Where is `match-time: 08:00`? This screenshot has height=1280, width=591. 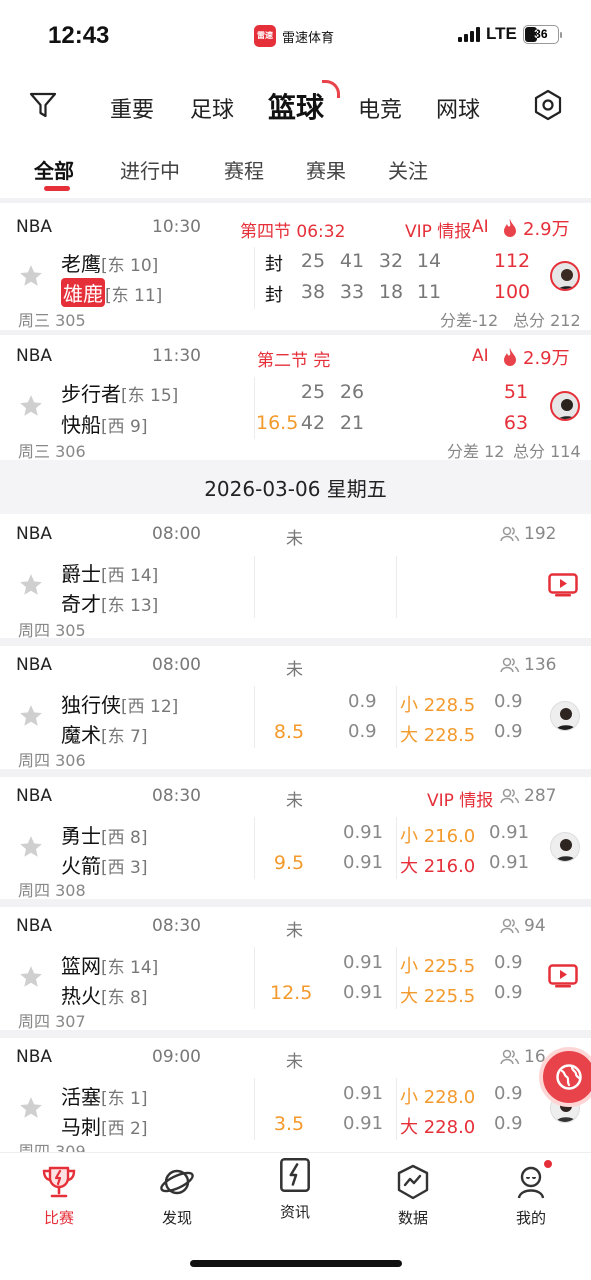
match-time: 08:00 is located at coordinates (176, 534).